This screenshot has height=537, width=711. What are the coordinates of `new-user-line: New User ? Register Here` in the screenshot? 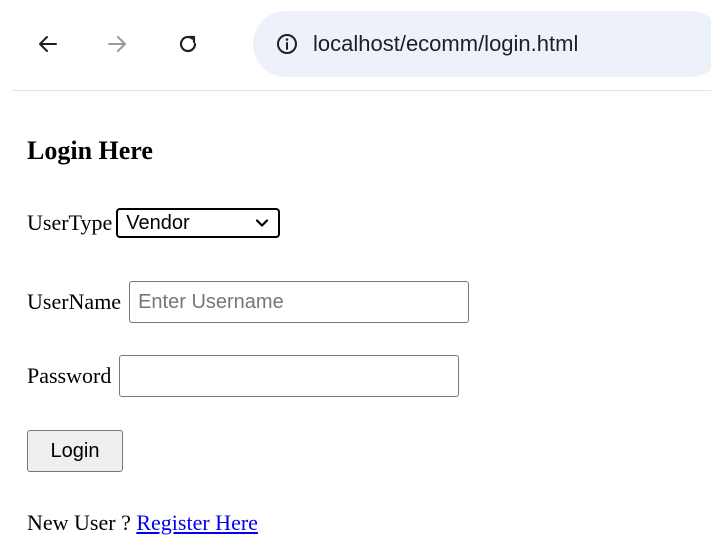 It's located at (142, 523).